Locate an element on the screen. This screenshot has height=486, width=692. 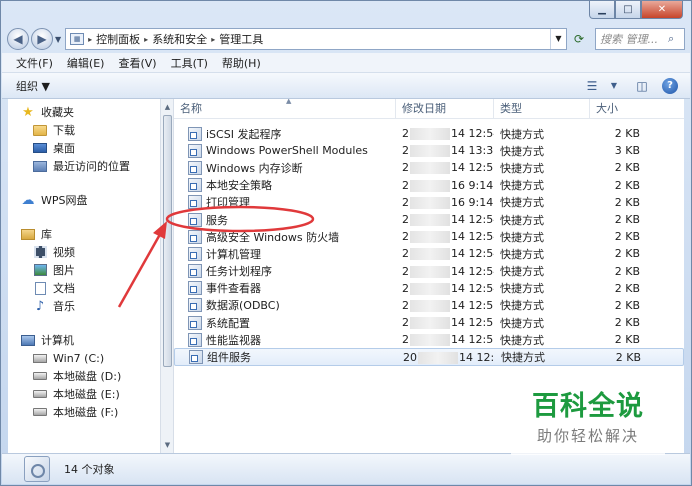
file-row: 事件查看器 2 14 12:54 快捷方式 2 KB is located at coordinates (429, 288).